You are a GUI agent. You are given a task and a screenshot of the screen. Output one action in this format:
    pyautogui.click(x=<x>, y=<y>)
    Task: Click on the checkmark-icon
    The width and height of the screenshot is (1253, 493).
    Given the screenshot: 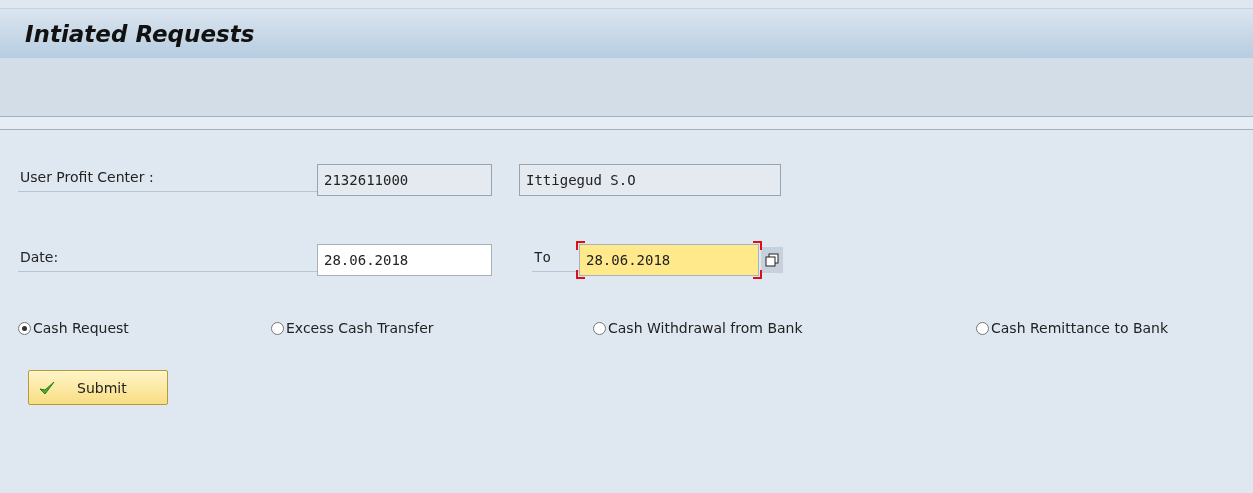 What is the action you would take?
    pyautogui.click(x=47, y=387)
    